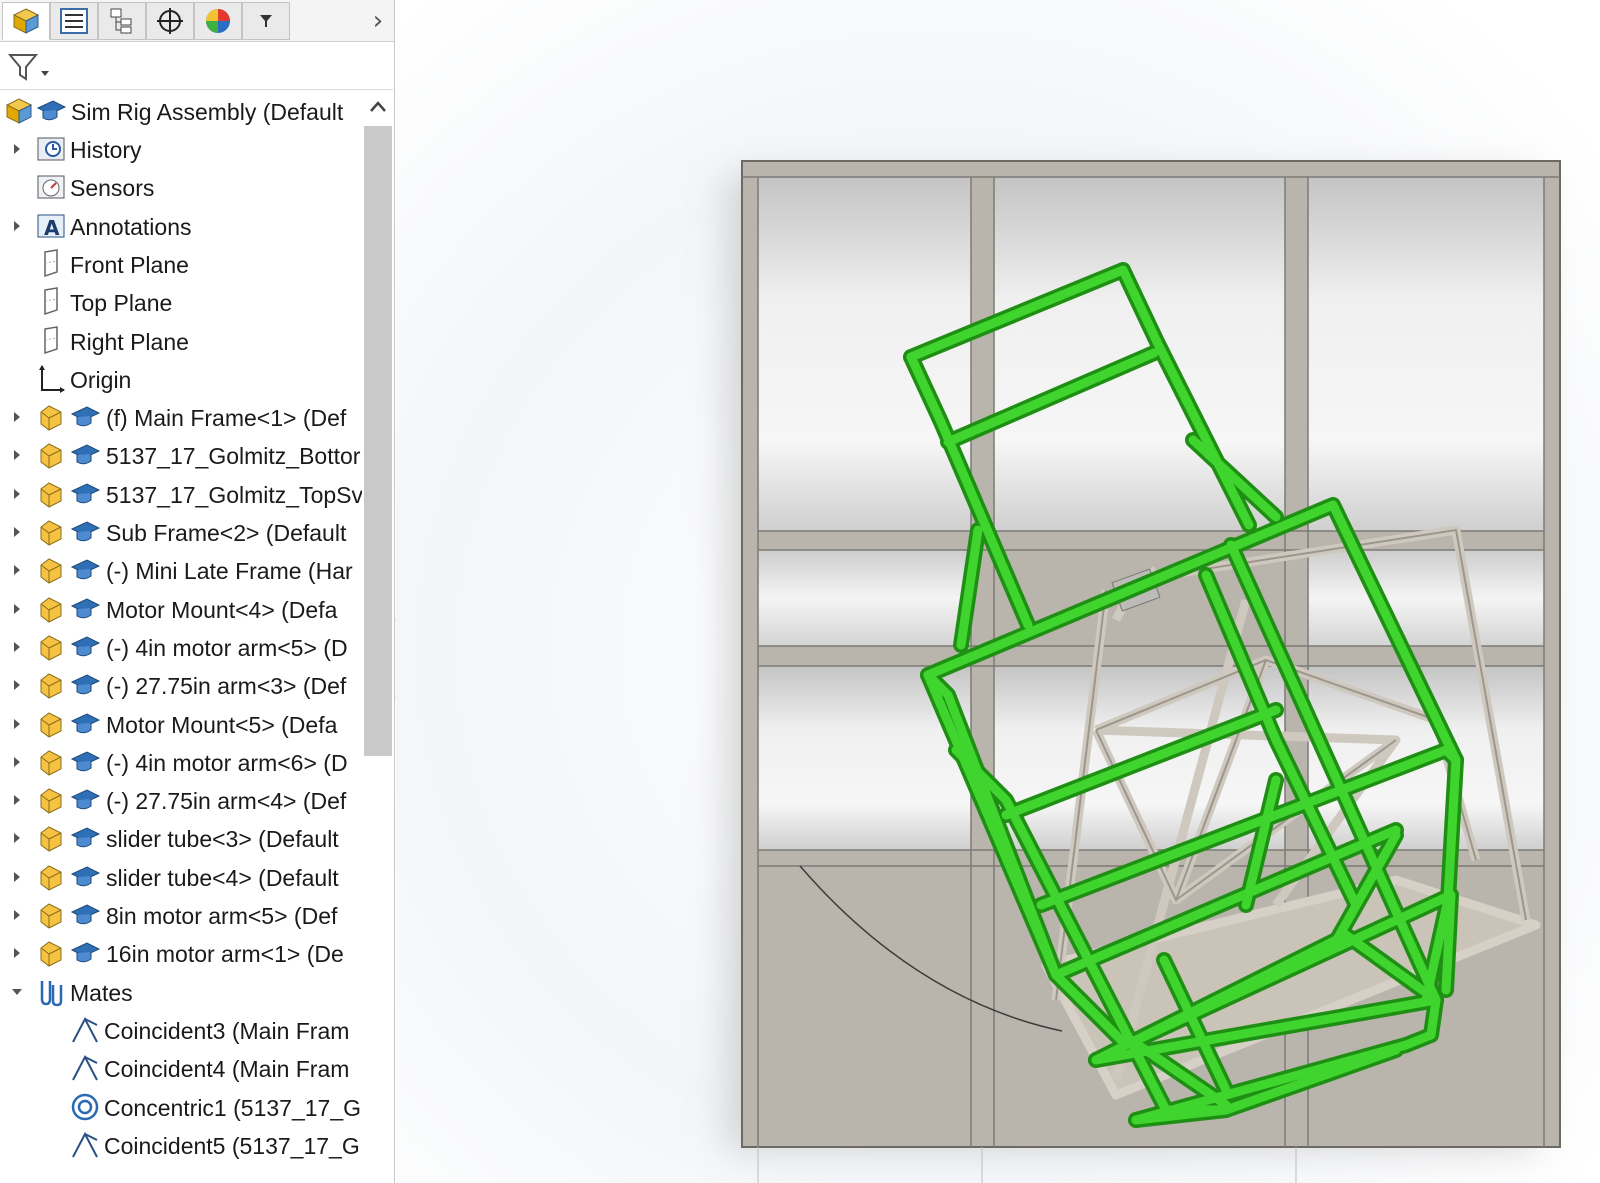 The image size is (1600, 1183). Describe the element at coordinates (218, 21) in the screenshot. I see `tab-display-manager` at that location.